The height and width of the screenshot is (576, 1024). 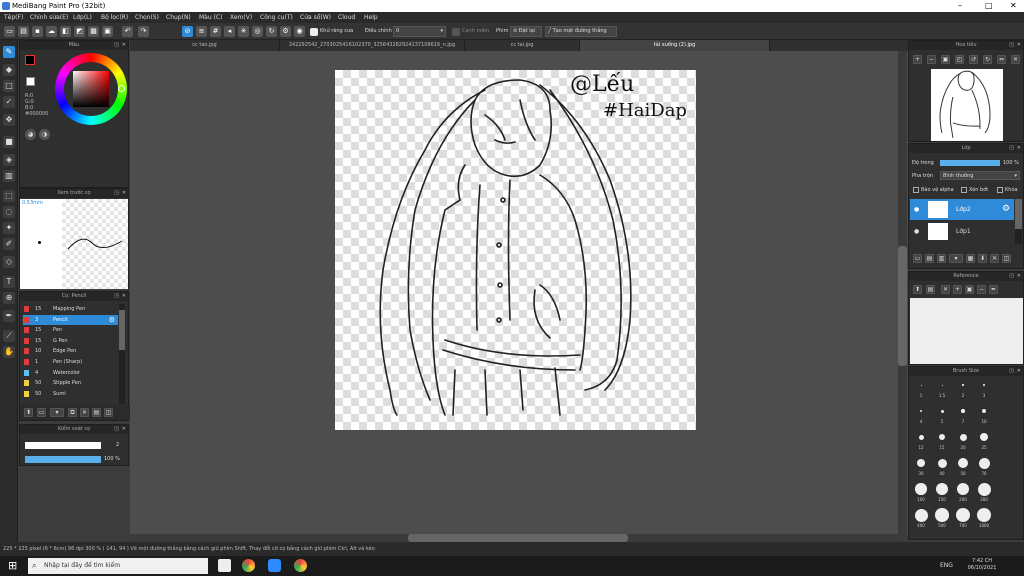 I want to click on fit-icon: ▣, so click(x=945, y=59).